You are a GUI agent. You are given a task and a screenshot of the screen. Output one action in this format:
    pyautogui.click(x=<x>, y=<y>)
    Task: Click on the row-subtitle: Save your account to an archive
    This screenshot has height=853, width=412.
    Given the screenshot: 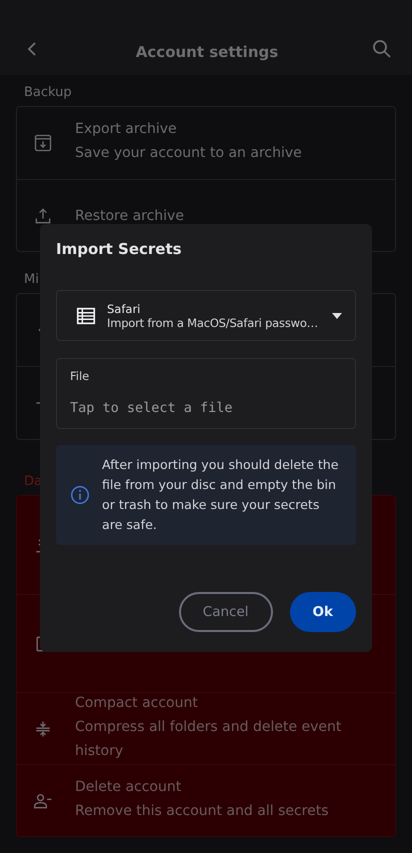 What is the action you would take?
    pyautogui.click(x=188, y=153)
    